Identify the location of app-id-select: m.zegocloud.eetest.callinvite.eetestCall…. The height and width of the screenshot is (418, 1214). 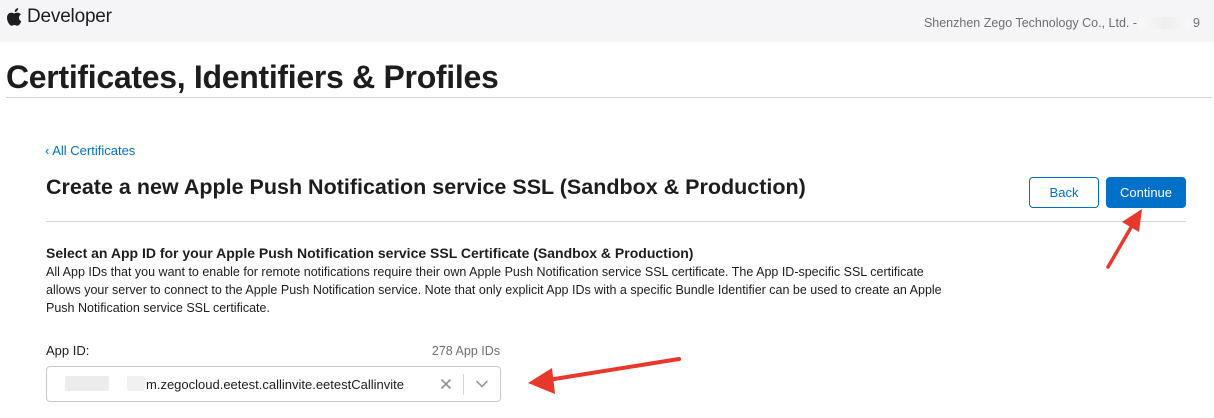
(273, 384).